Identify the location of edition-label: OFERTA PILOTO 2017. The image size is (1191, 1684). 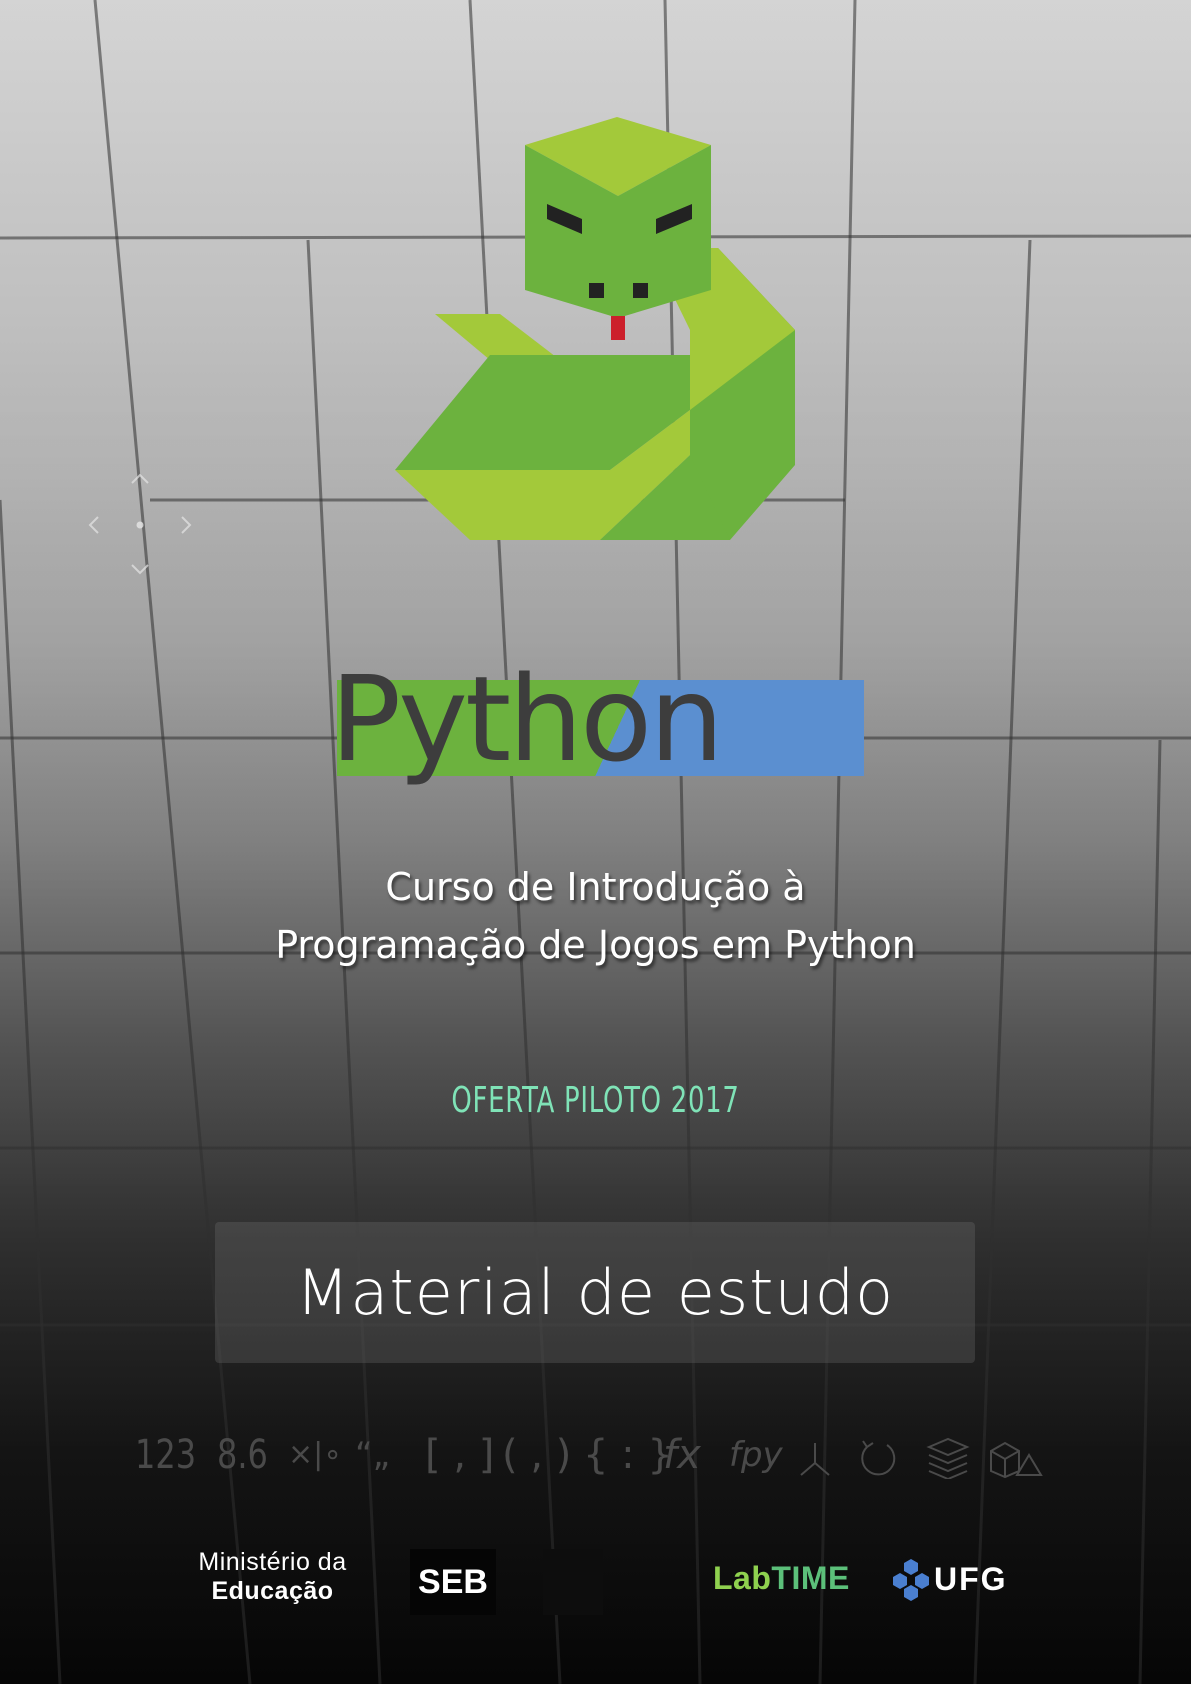
(595, 1100).